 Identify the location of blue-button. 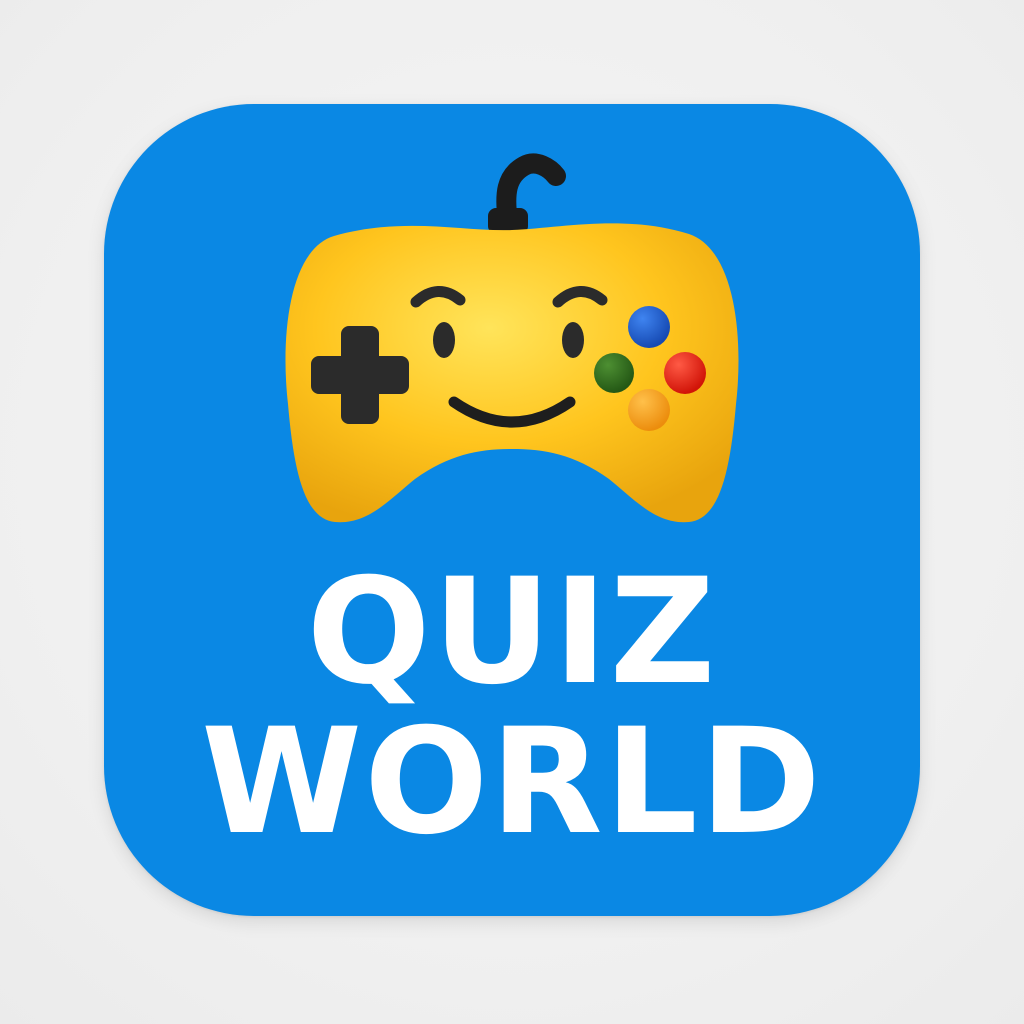
(649, 327).